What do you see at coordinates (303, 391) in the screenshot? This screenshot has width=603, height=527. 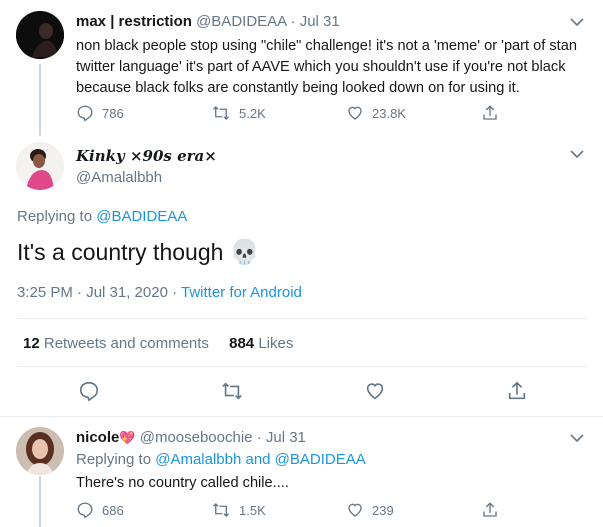 I see `main-actions` at bounding box center [303, 391].